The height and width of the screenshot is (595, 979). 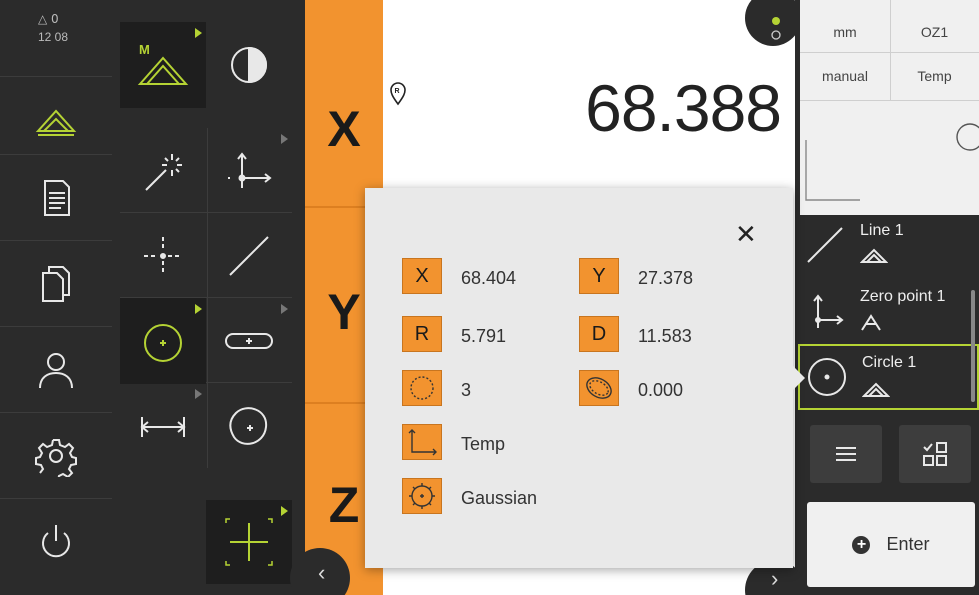 I want to click on menu-file-management, so click(x=56, y=283).